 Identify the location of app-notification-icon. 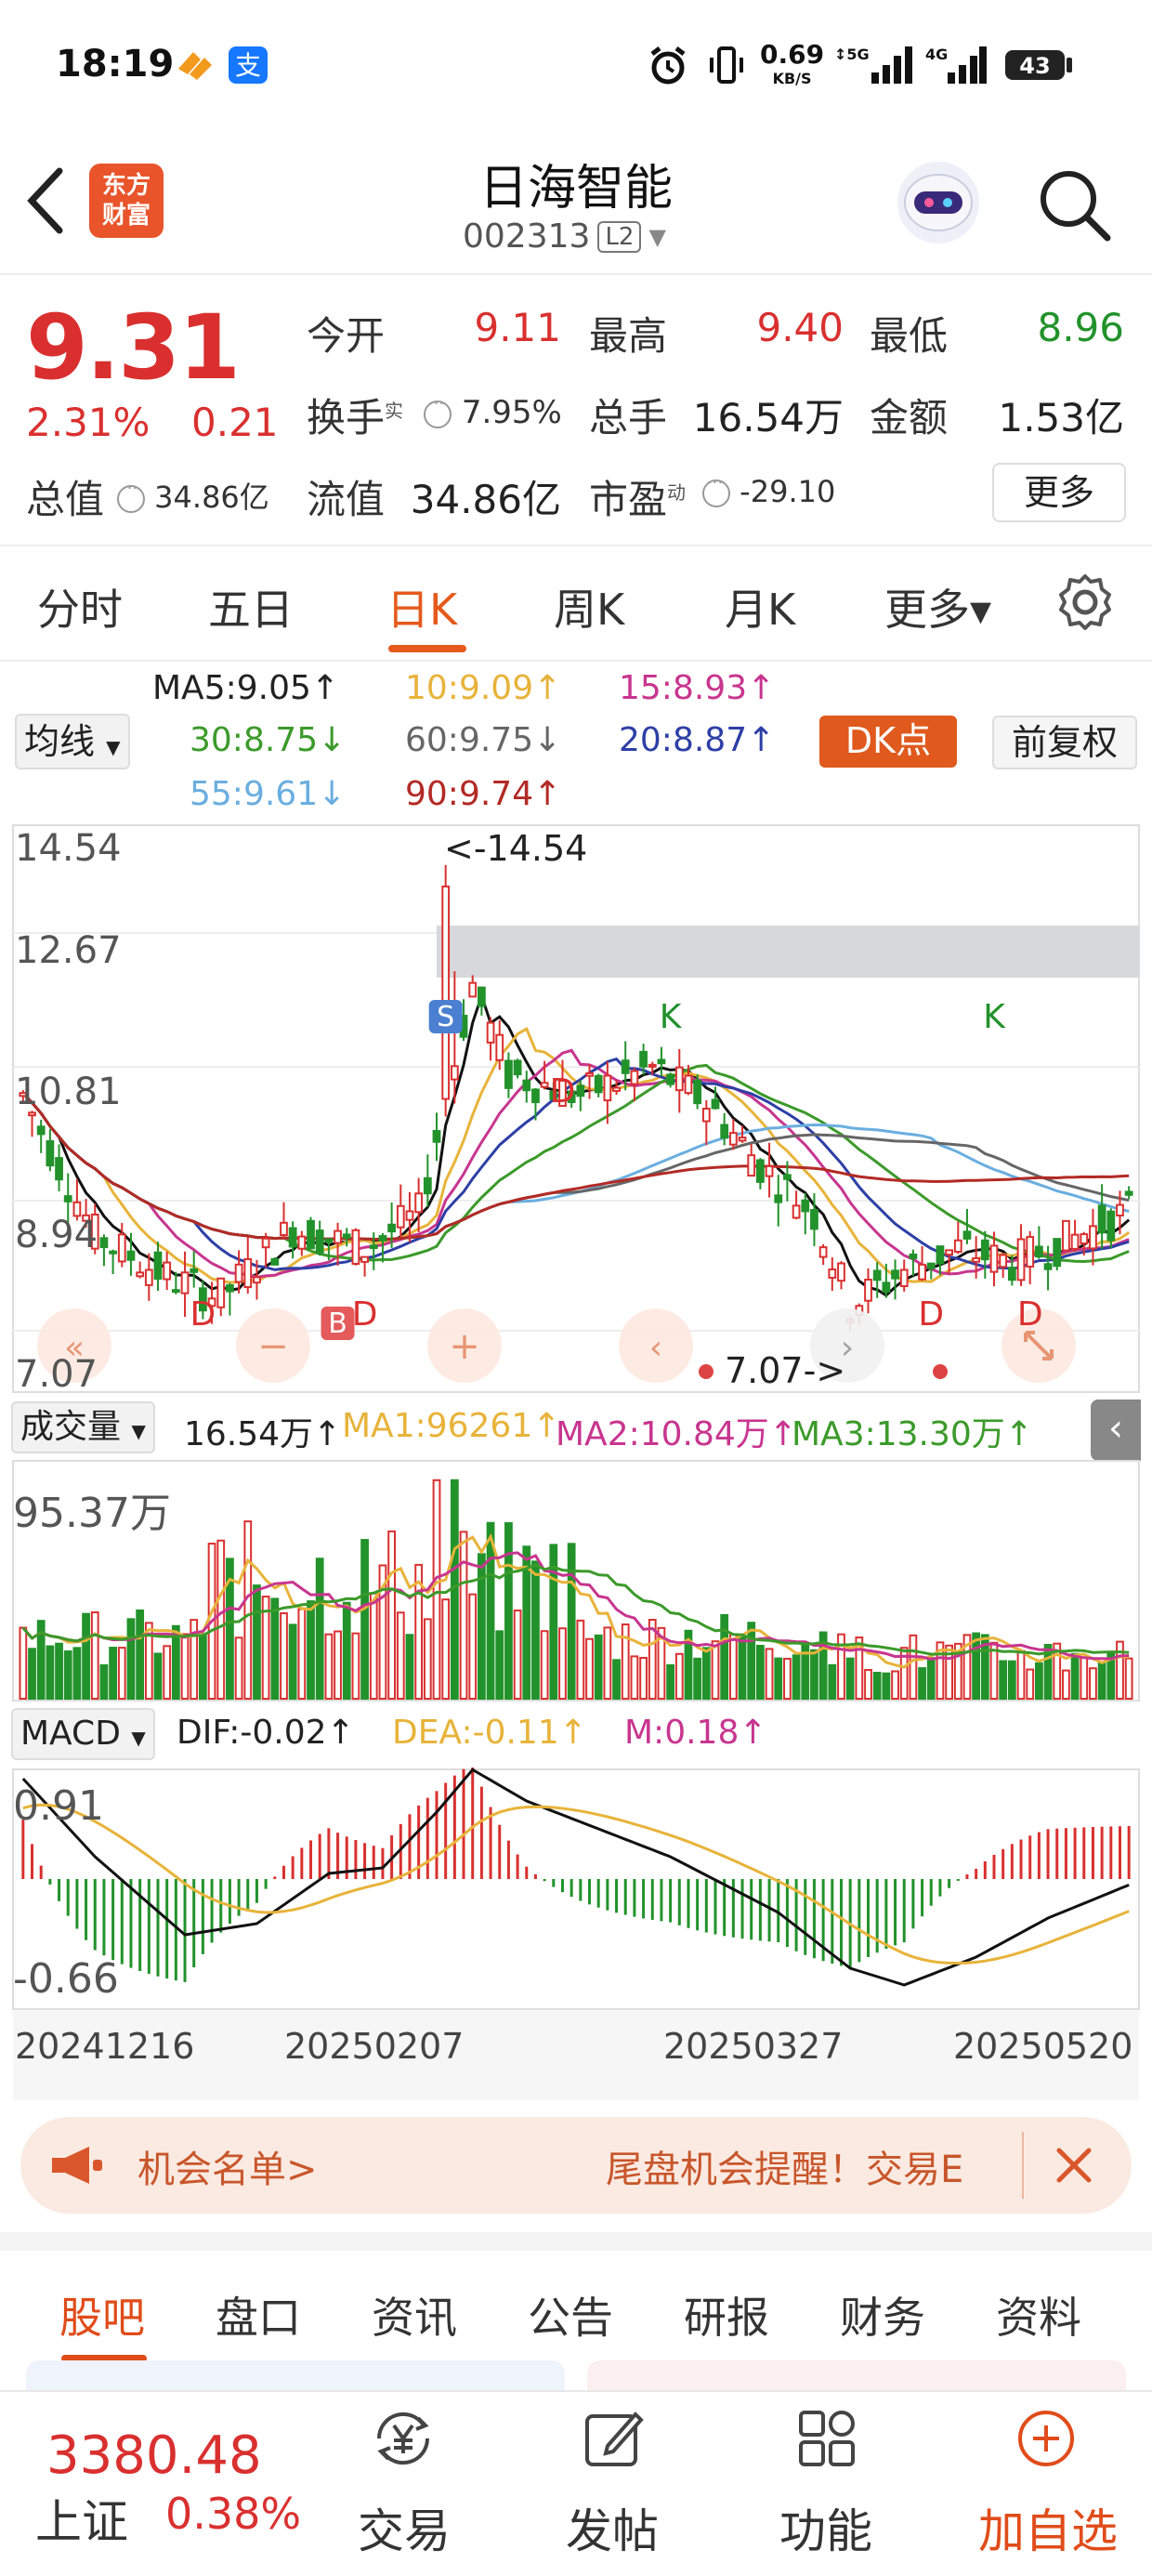
(195, 66).